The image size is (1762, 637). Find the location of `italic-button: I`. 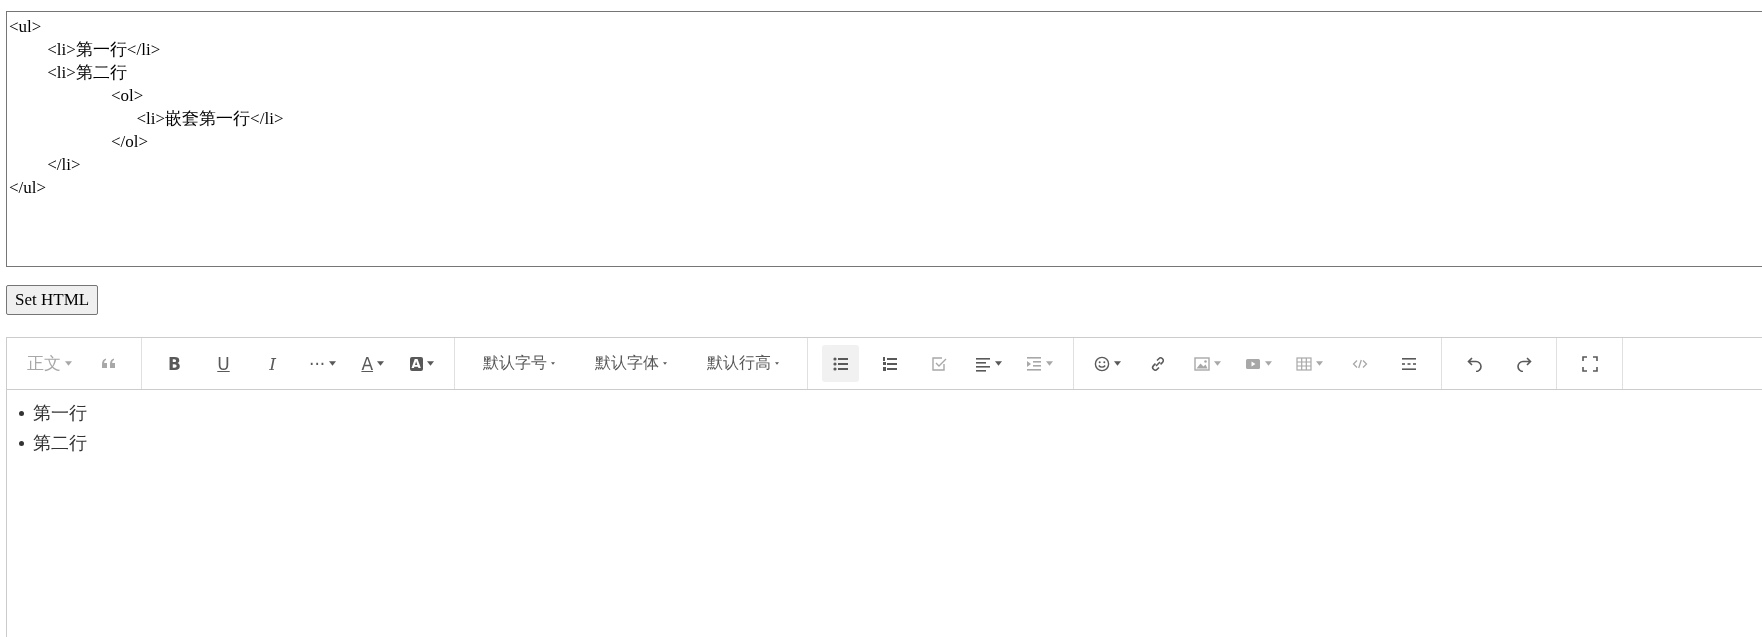

italic-button: I is located at coordinates (272, 363).